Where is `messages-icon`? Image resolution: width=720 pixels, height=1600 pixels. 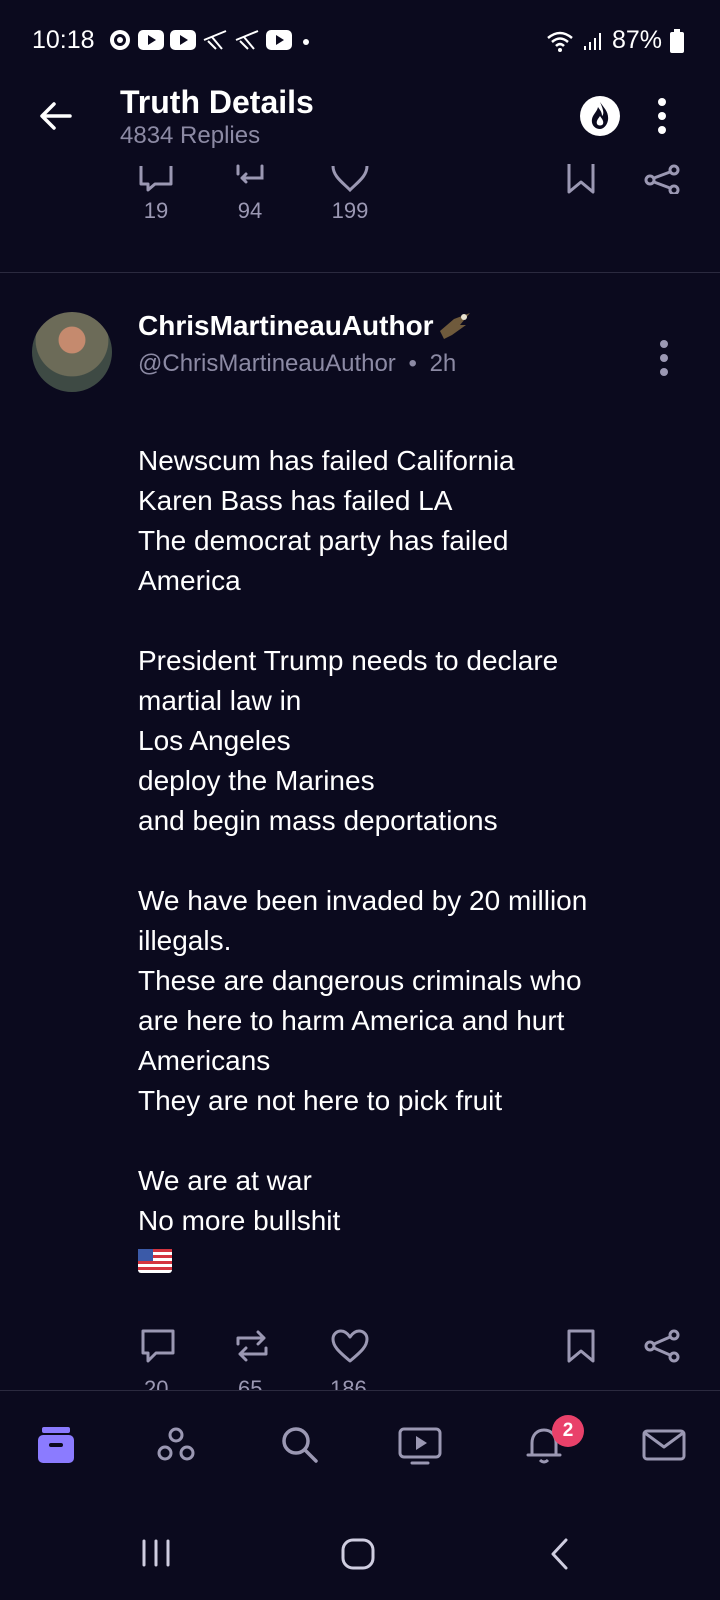 messages-icon is located at coordinates (664, 1445).